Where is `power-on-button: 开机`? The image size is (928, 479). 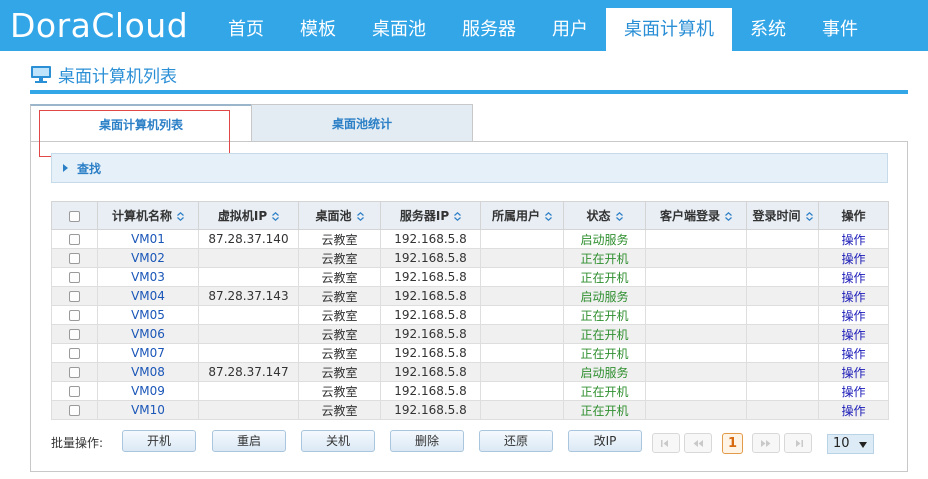
power-on-button: 开机 is located at coordinates (159, 441).